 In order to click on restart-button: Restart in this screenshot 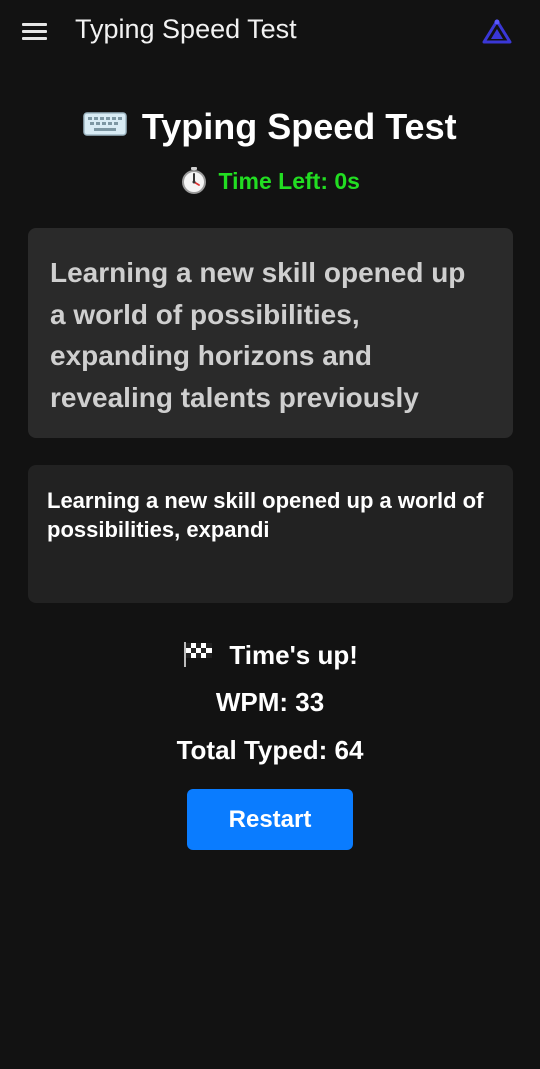, I will do `click(270, 819)`.